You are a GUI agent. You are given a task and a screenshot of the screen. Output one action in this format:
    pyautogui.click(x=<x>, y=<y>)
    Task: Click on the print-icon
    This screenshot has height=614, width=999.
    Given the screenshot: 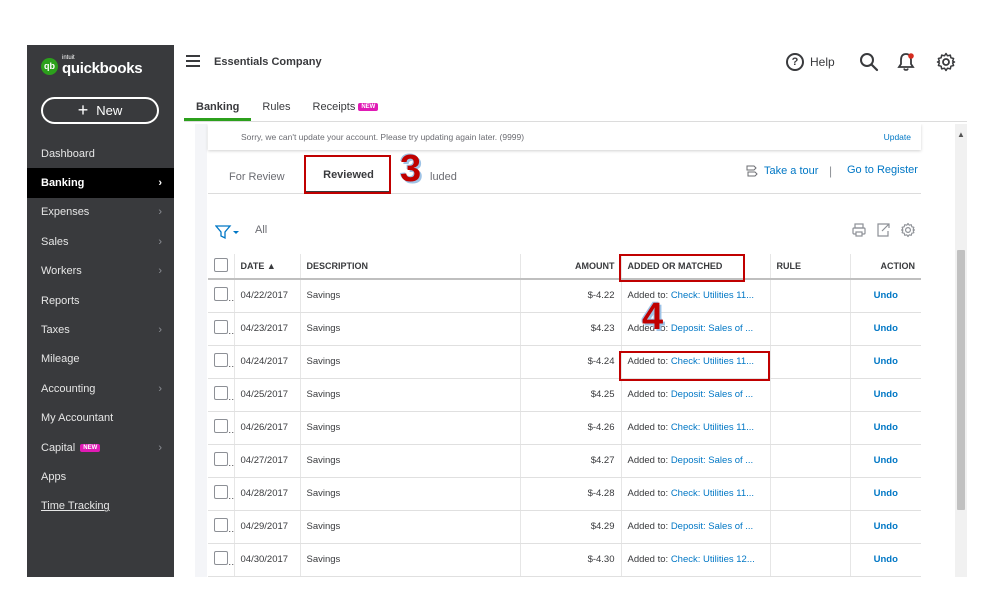 What is the action you would take?
    pyautogui.click(x=859, y=230)
    